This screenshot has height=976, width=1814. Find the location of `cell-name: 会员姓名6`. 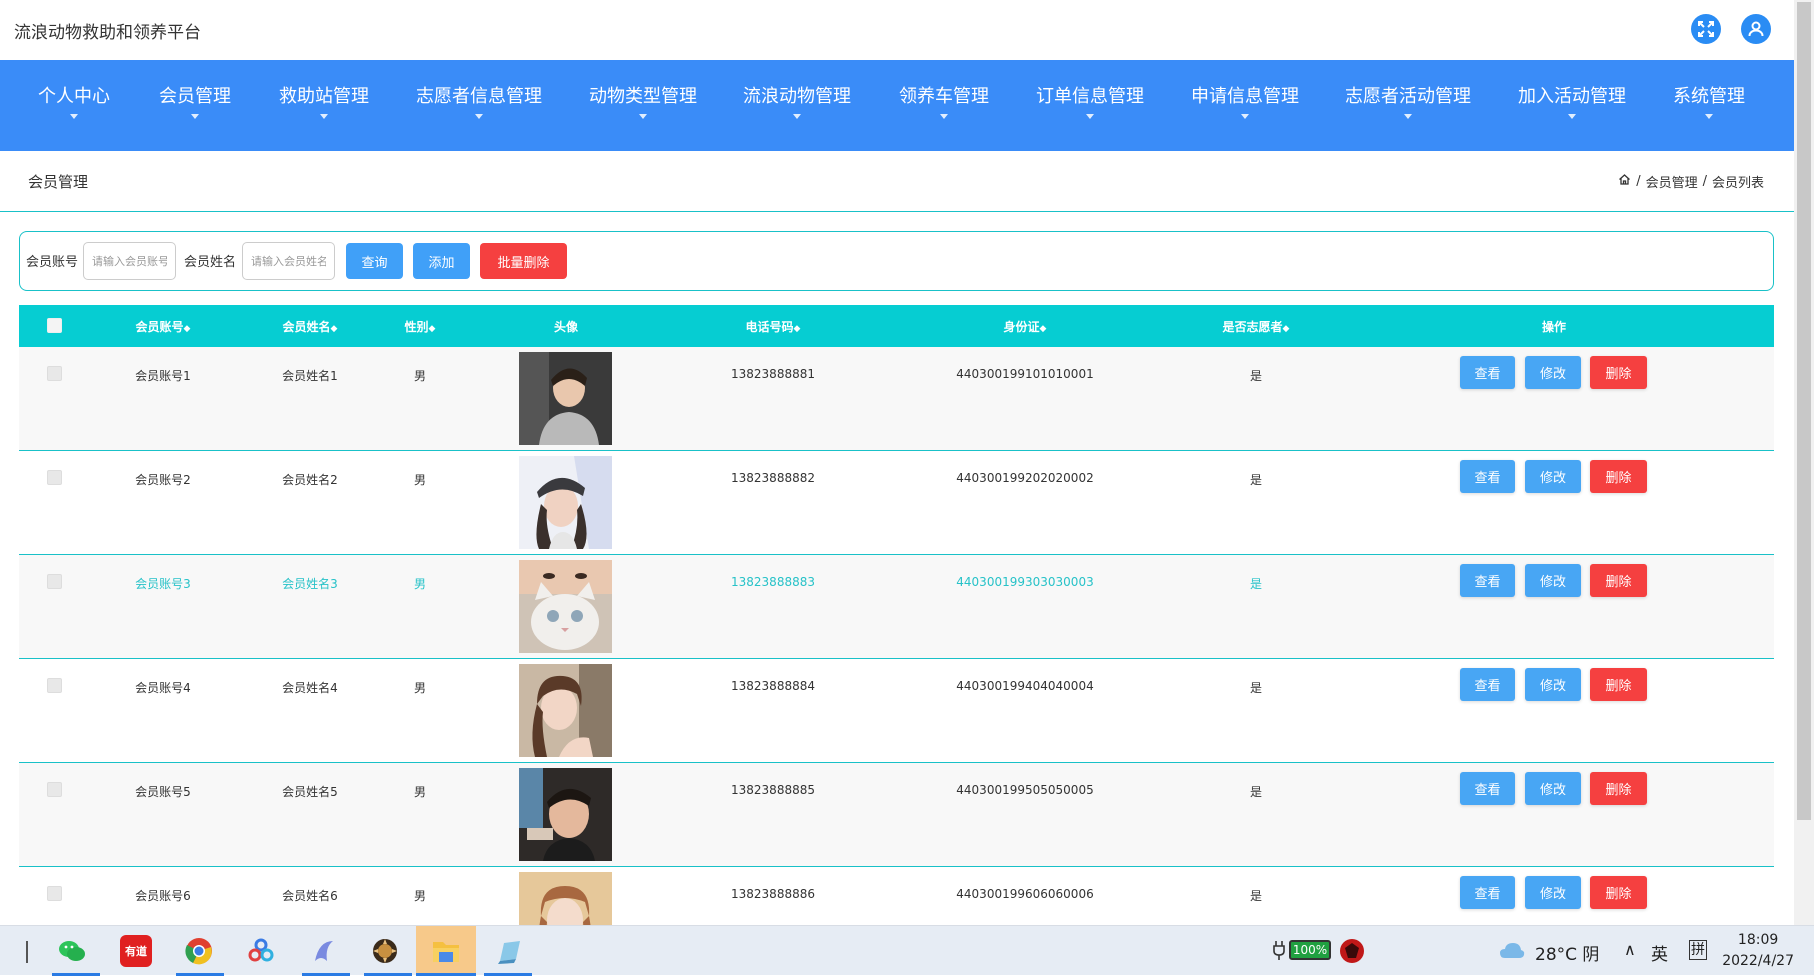

cell-name: 会员姓名6 is located at coordinates (310, 896).